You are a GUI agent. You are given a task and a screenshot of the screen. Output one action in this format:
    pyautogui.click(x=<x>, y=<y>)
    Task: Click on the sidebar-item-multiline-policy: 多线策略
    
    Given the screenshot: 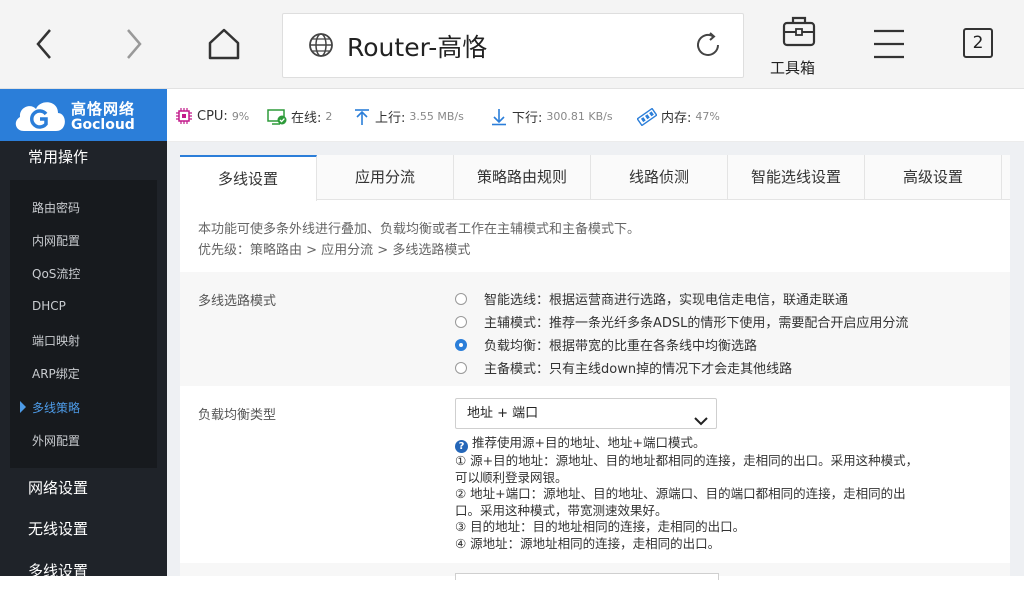 What is the action you would take?
    pyautogui.click(x=50, y=407)
    